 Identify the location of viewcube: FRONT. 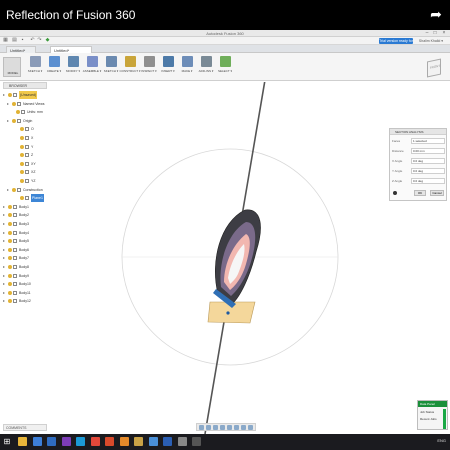
(434, 68).